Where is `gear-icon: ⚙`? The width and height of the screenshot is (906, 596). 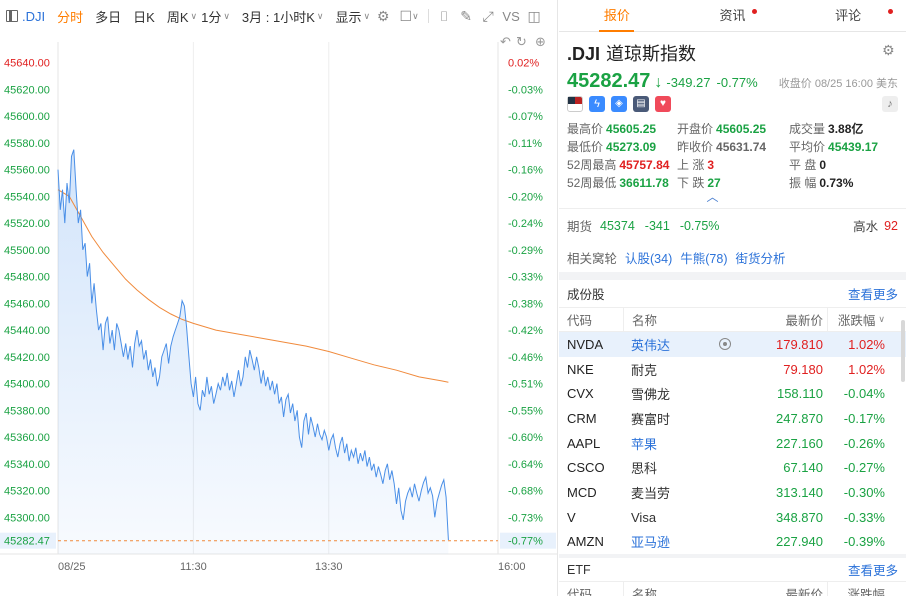
gear-icon: ⚙ is located at coordinates (890, 50).